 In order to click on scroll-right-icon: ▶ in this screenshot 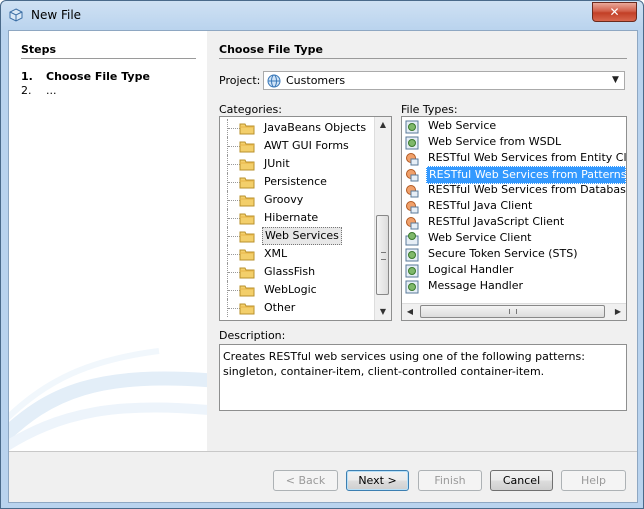, I will do `click(618, 312)`.